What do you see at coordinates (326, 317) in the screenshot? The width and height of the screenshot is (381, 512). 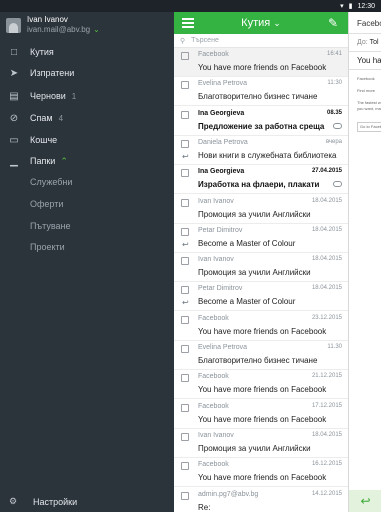 I see `message-date: 23.12.2015` at bounding box center [326, 317].